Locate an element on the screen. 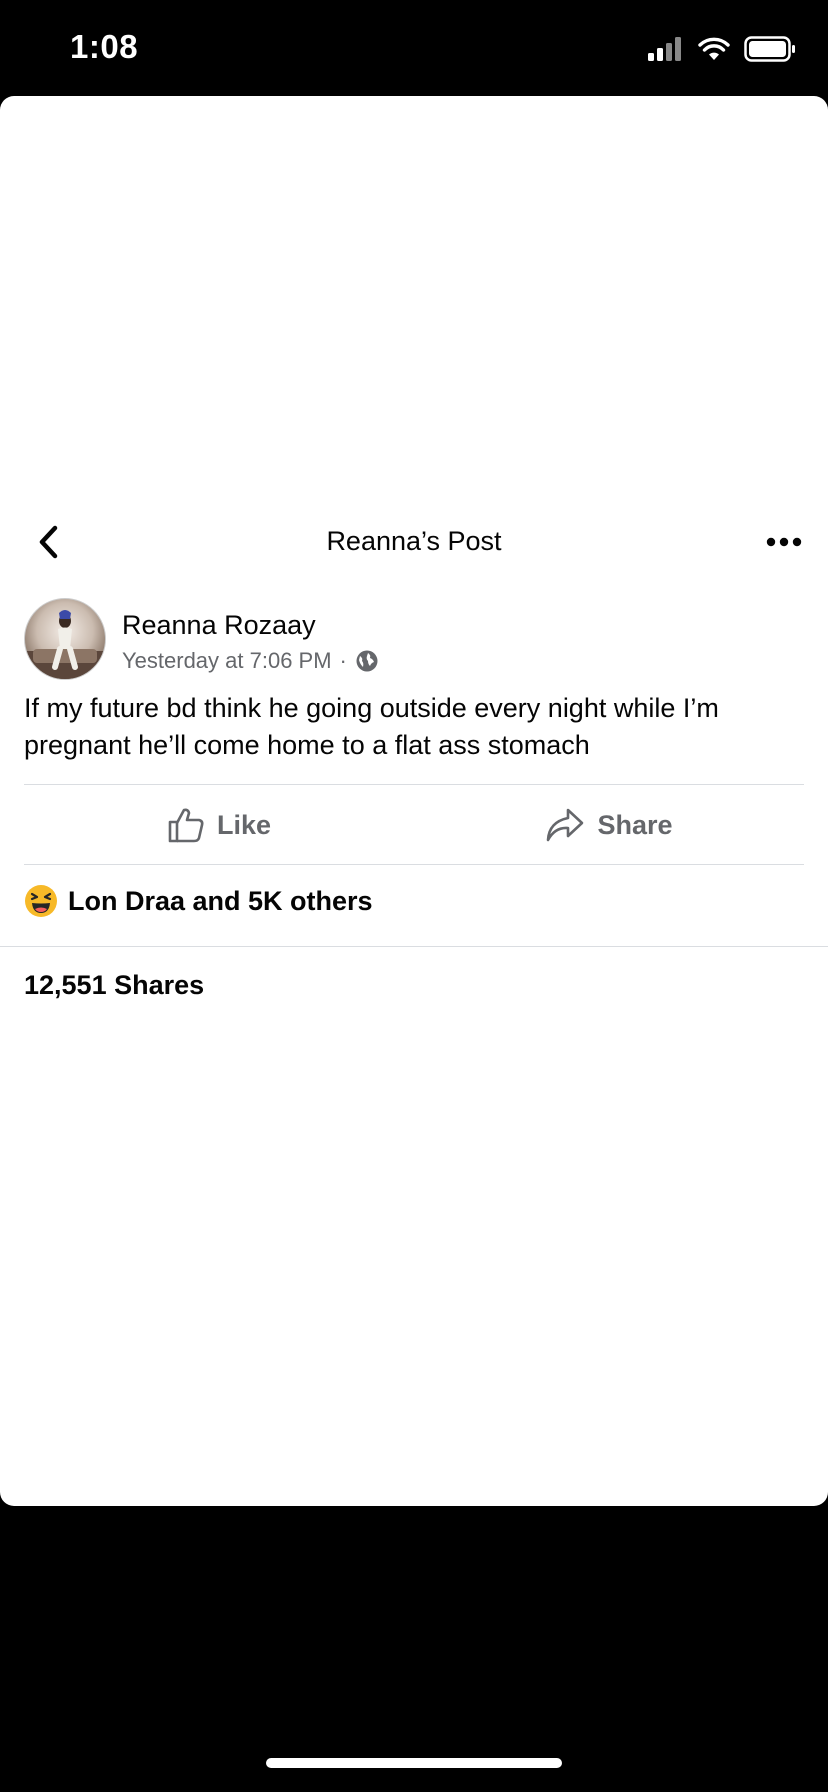  reactions-summary: Lon Draa and 5K others is located at coordinates (198, 901).